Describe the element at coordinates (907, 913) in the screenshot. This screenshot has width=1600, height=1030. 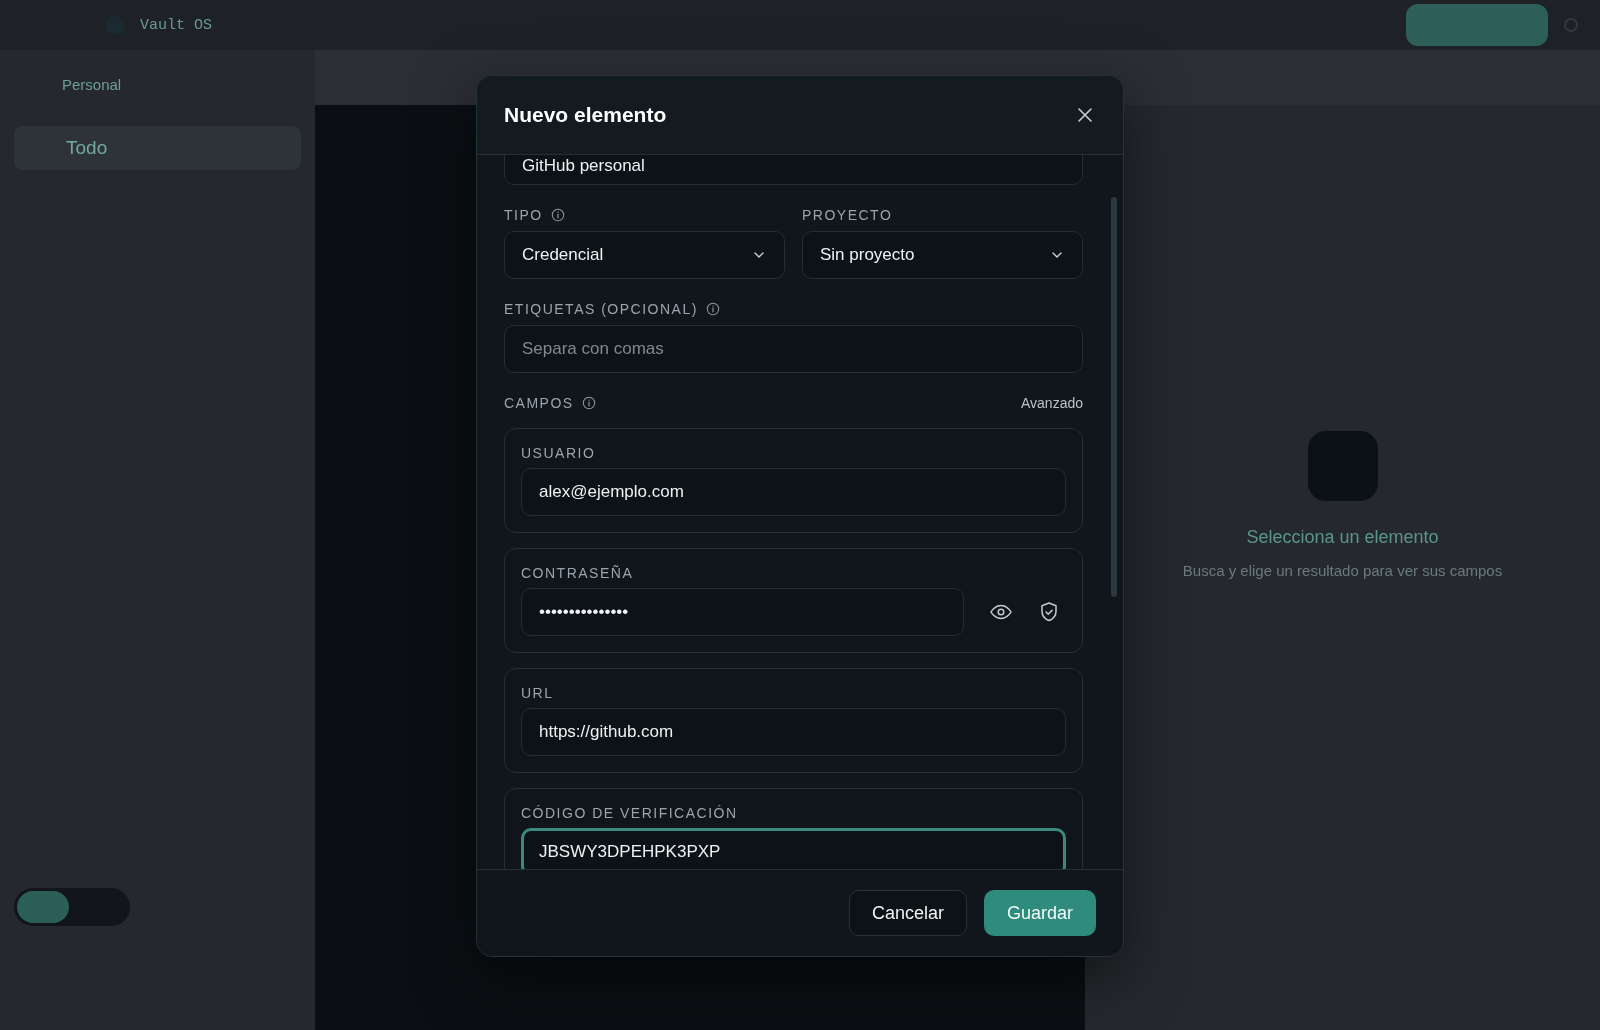
I see `cancel-button: Cancelar` at that location.